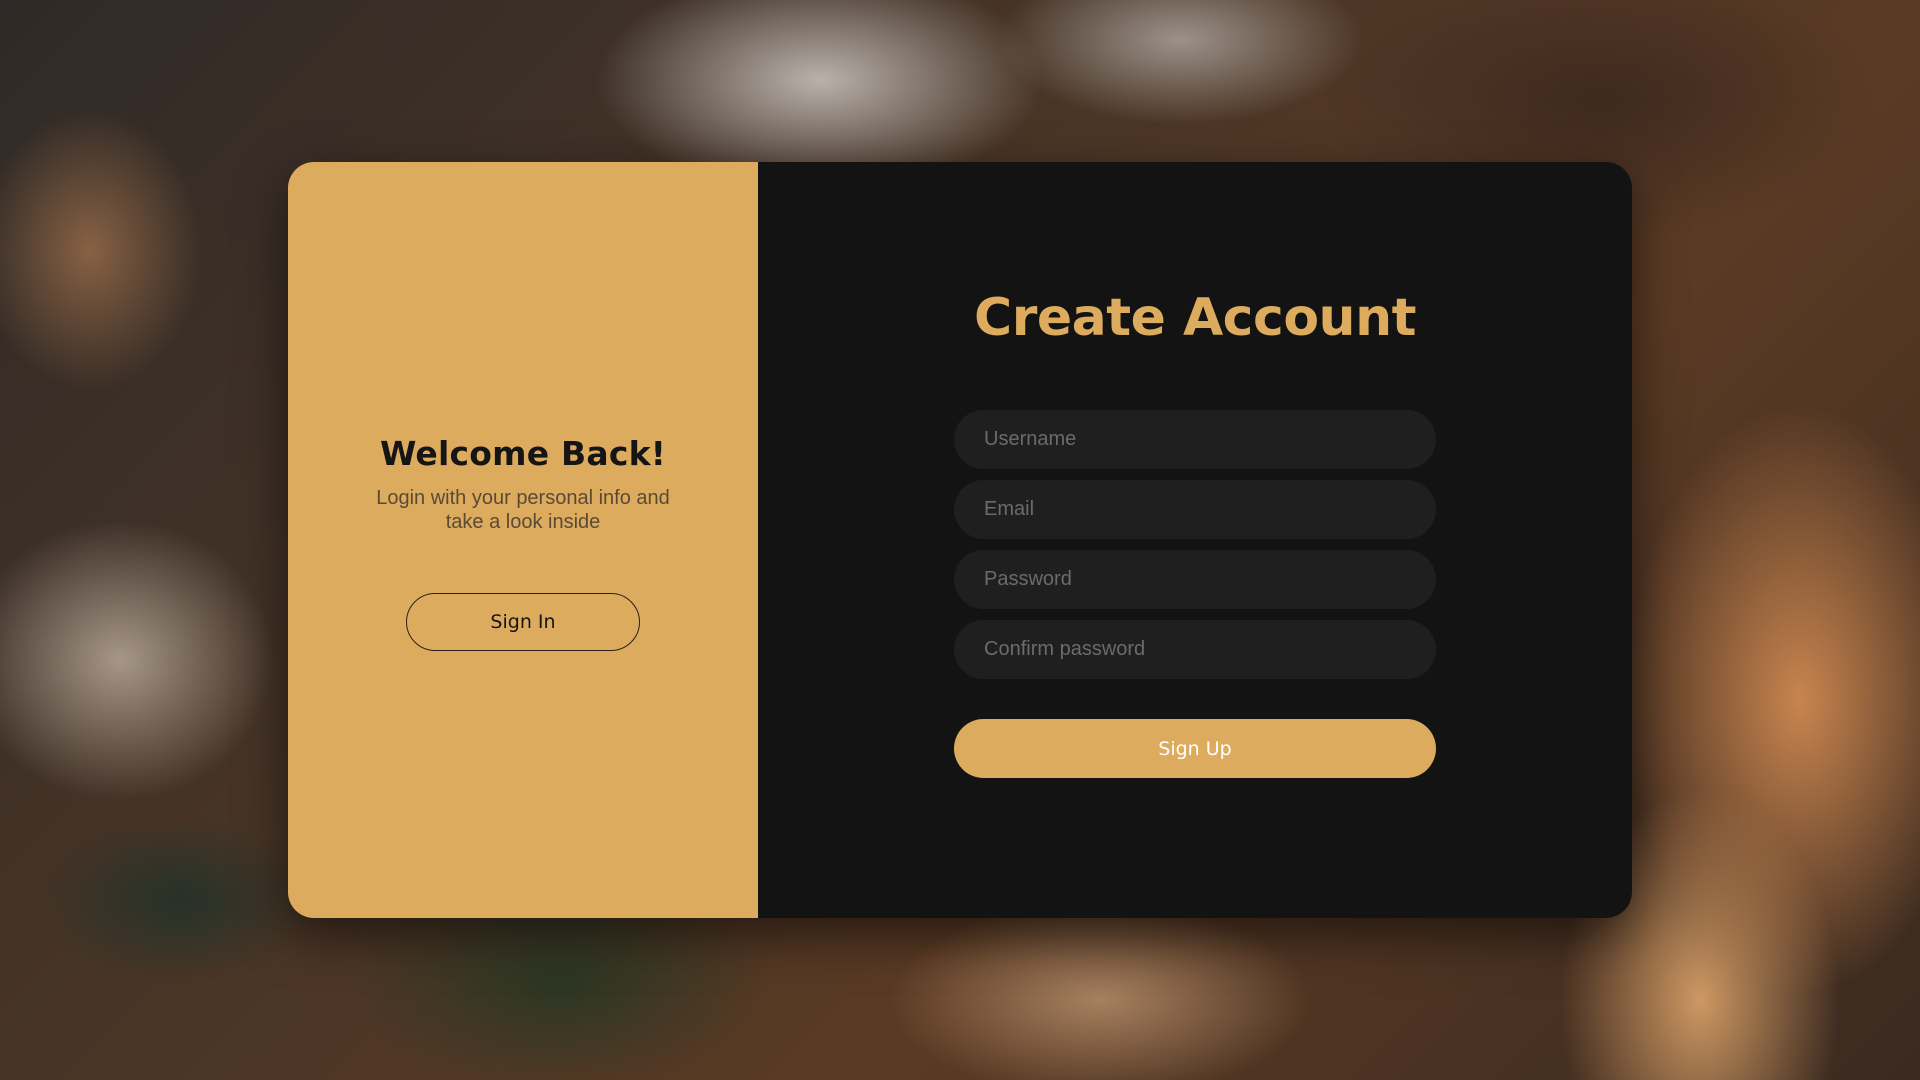 This screenshot has width=1920, height=1080. I want to click on email-input, so click(1195, 509).